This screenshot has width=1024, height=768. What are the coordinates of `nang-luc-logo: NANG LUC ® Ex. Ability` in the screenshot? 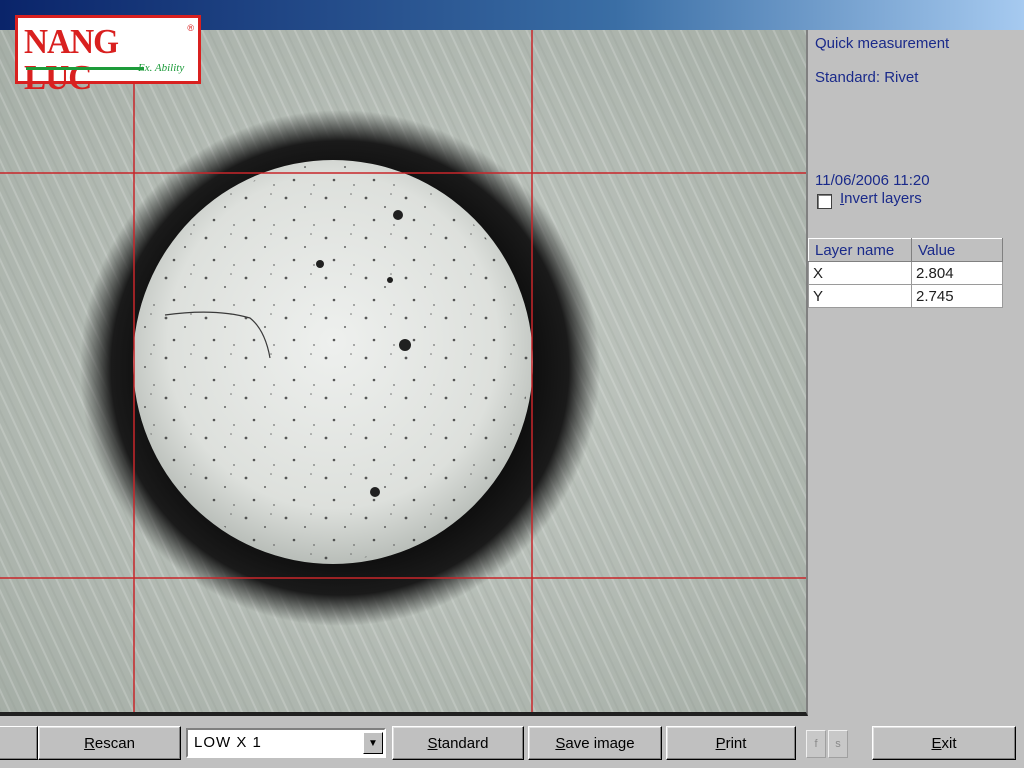 It's located at (108, 55).